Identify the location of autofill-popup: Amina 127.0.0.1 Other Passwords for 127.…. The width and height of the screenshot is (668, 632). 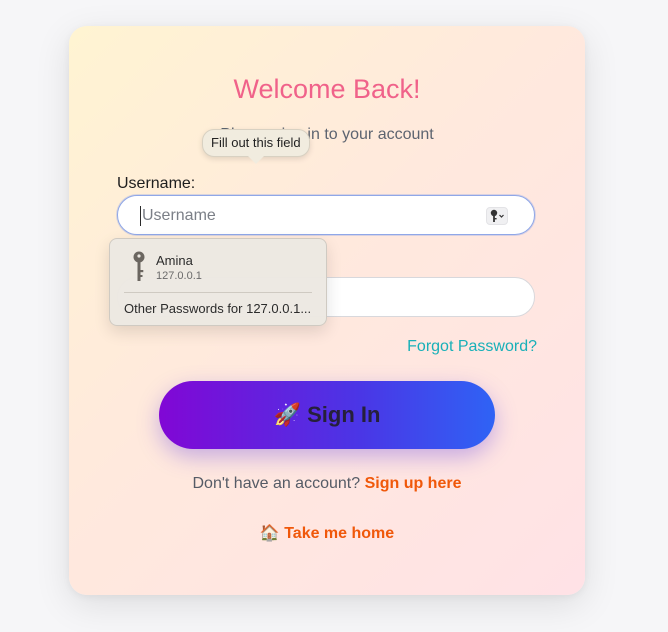
(218, 282).